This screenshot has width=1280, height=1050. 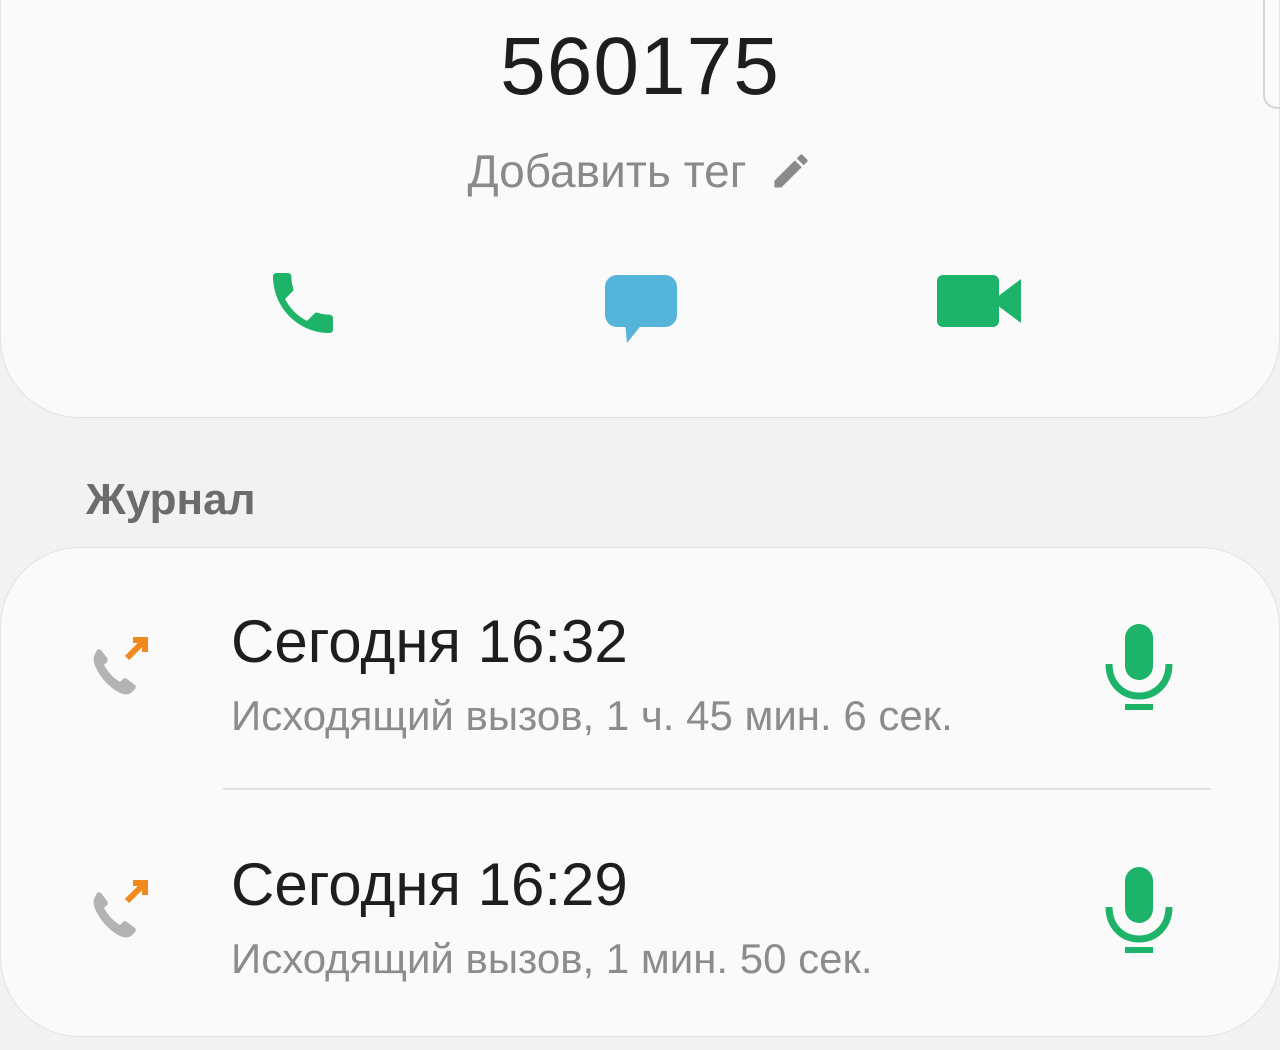 I want to click on video-camera-icon, so click(x=979, y=301).